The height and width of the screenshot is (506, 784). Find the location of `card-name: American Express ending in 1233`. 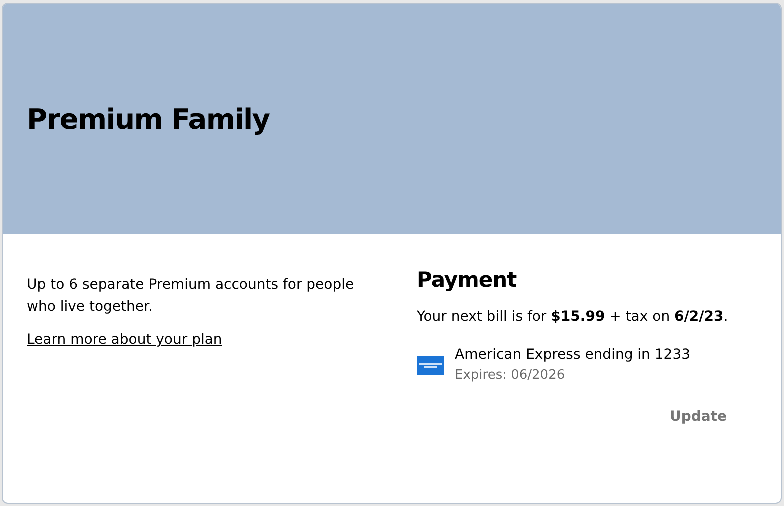

card-name: American Express ending in 1233 is located at coordinates (573, 355).